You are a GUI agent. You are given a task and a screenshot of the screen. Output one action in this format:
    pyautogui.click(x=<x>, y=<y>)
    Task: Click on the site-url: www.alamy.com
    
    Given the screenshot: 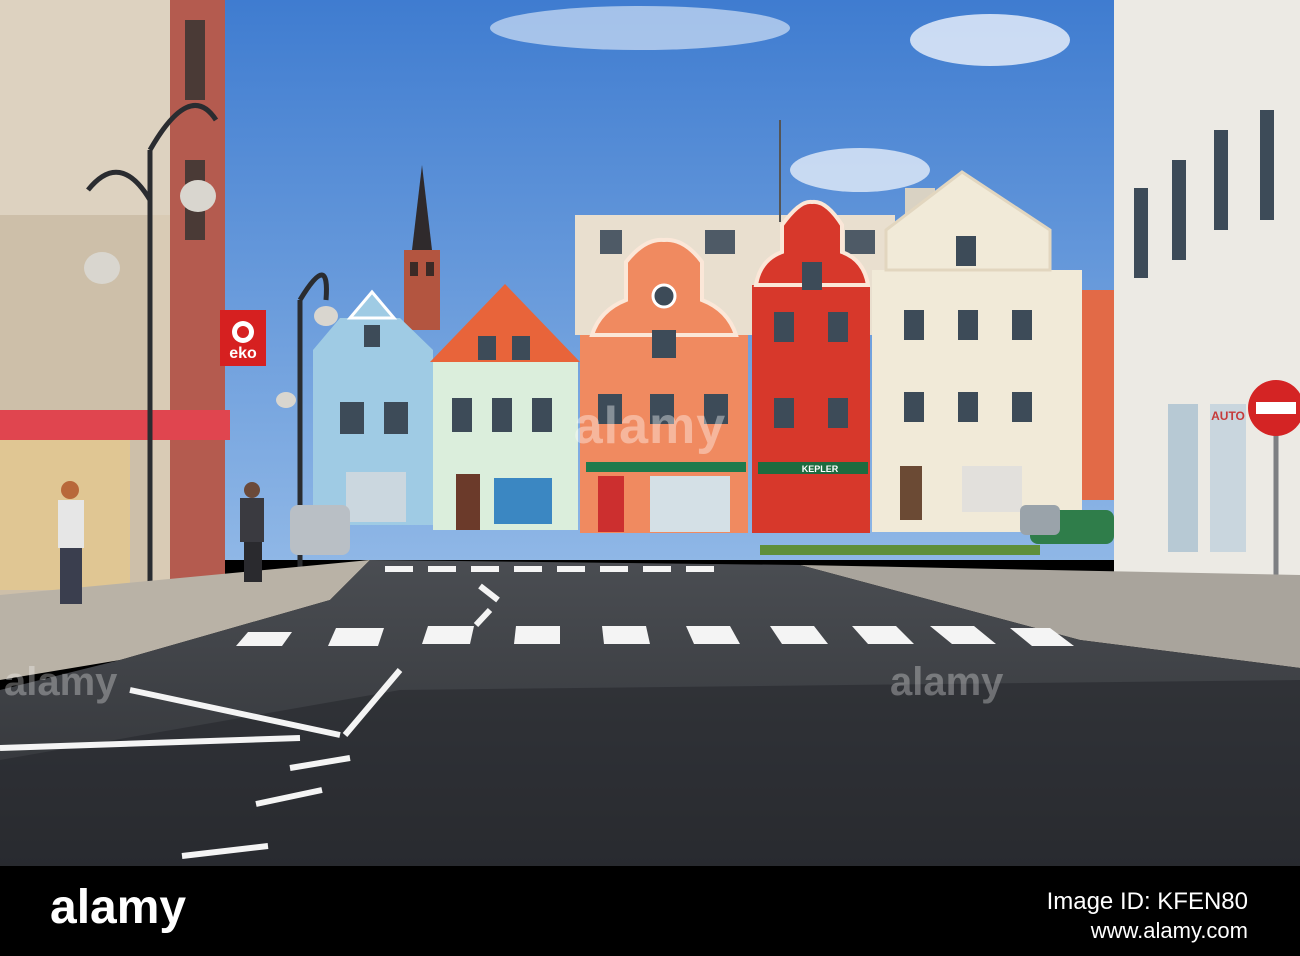 What is the action you would take?
    pyautogui.click(x=1169, y=931)
    